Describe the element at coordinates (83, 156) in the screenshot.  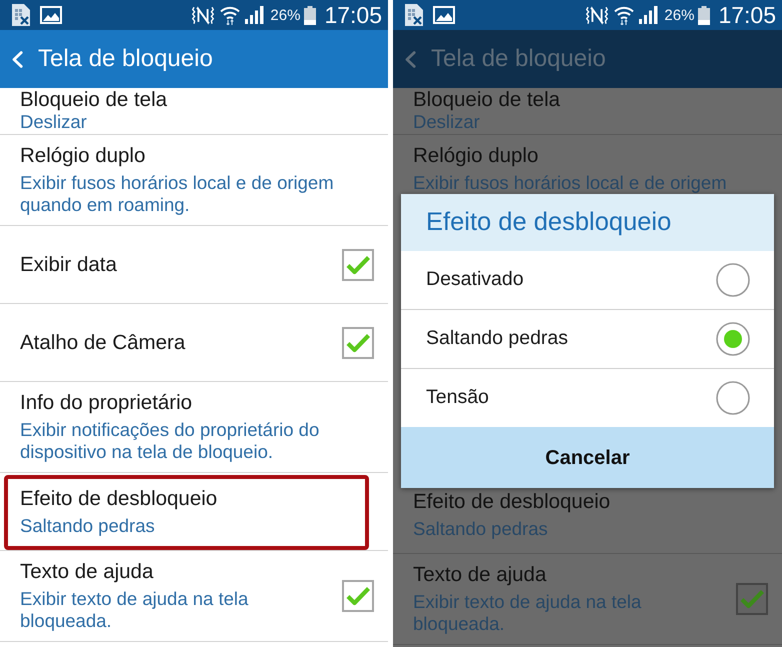
I see `setting-title: Relógio duplo` at that location.